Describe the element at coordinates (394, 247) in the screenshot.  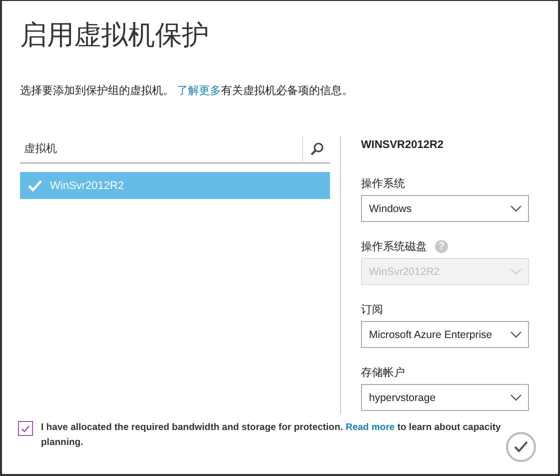
I see `field-label: 操作系统磁盘` at that location.